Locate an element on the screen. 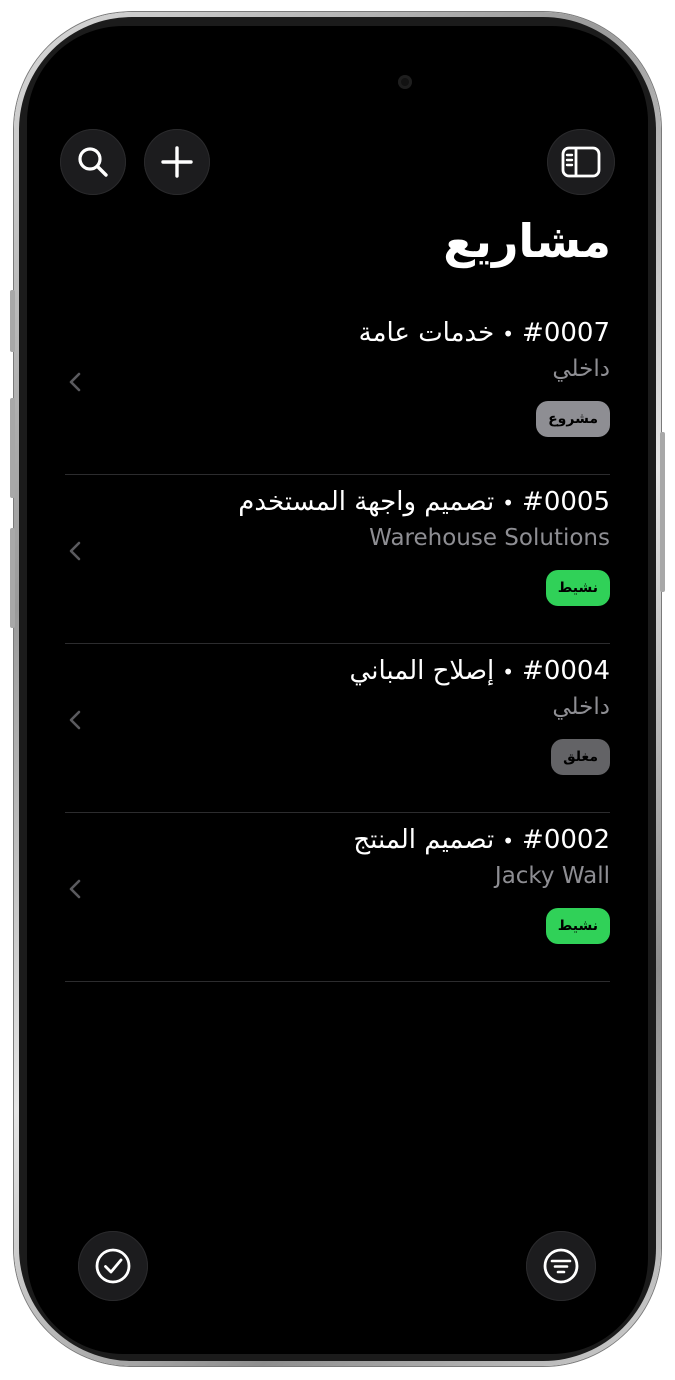 Image resolution: width=675 pixels, height=1380 pixels. power-button is located at coordinates (662, 512).